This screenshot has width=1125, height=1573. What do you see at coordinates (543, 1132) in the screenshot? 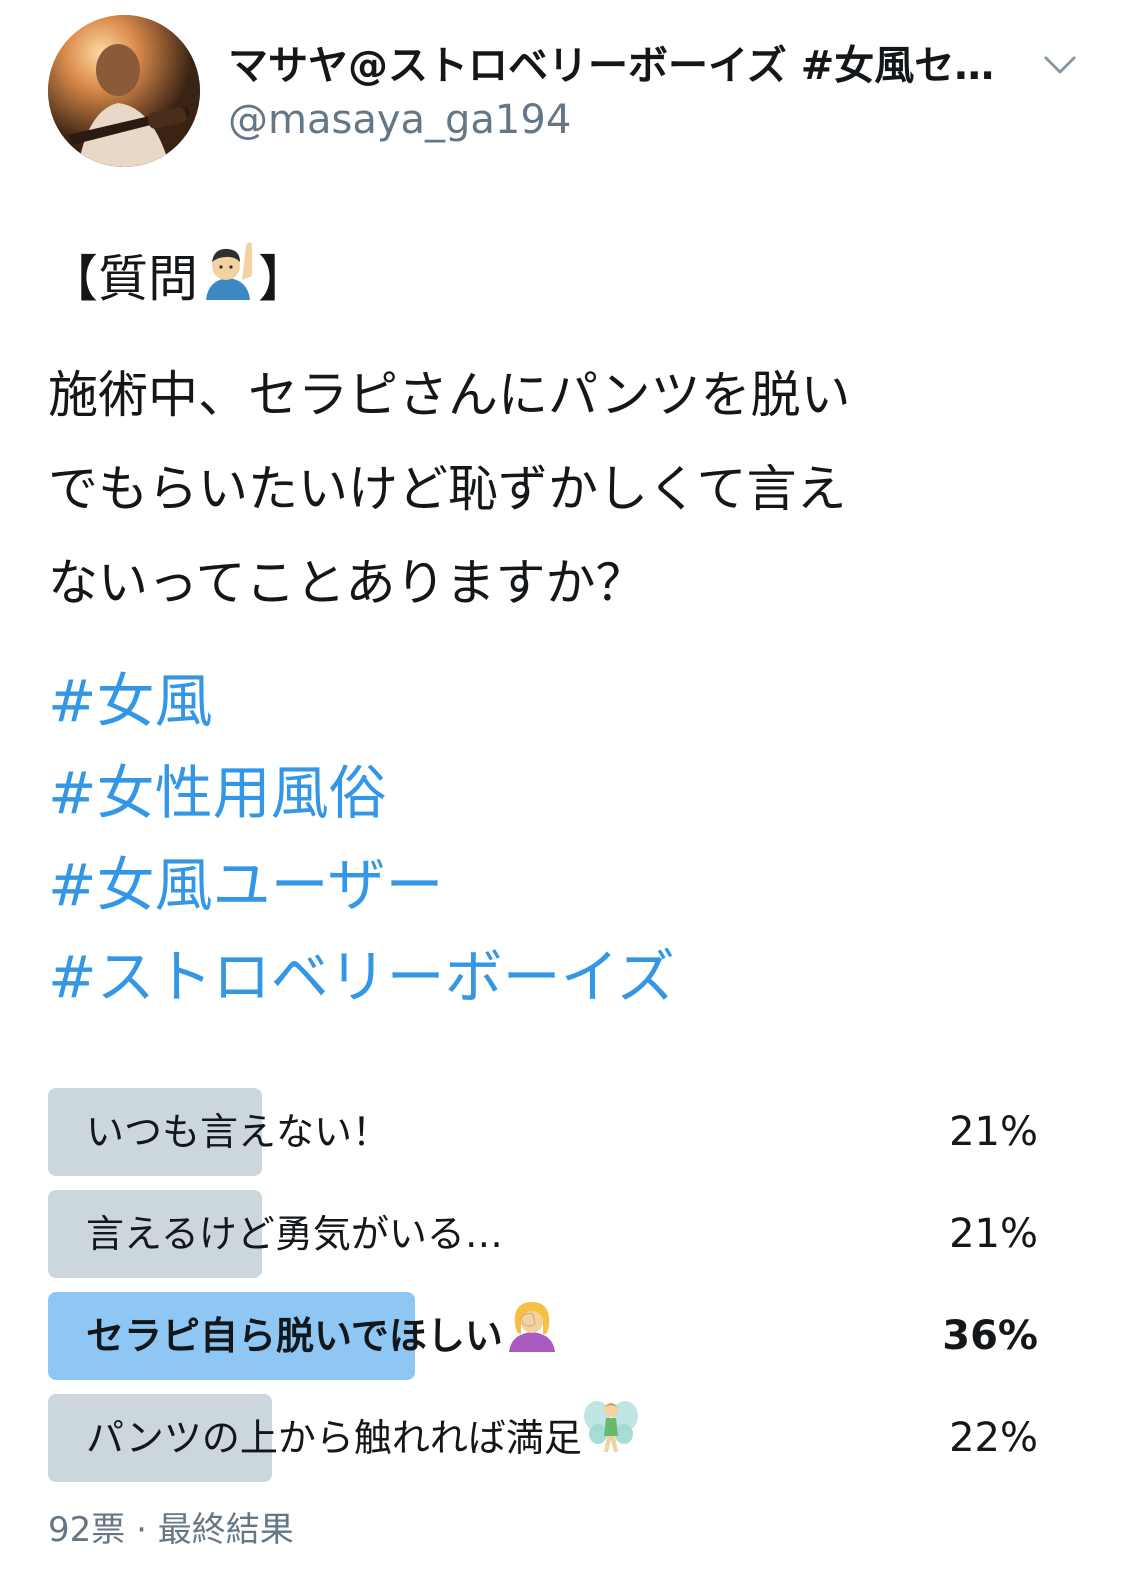
I see `poll-option: いつも言えない！ 21%` at bounding box center [543, 1132].